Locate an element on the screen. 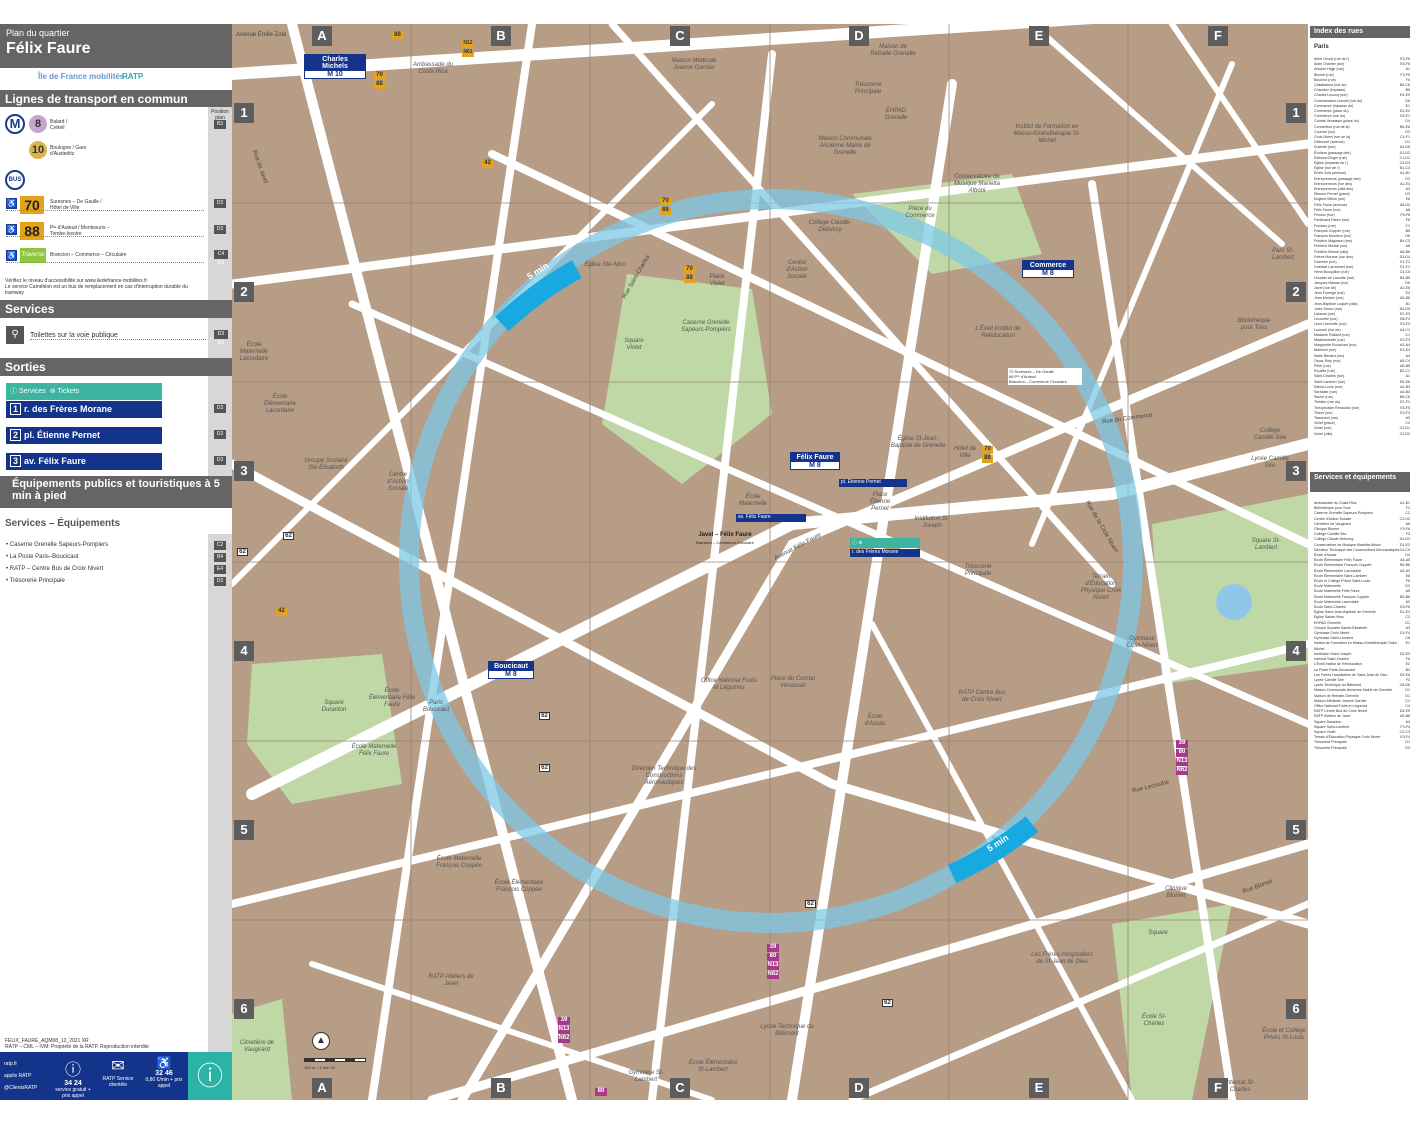 This screenshot has height=1122, width=1416. exit-2: 2 pl. Étienne Pernet is located at coordinates (84, 435).